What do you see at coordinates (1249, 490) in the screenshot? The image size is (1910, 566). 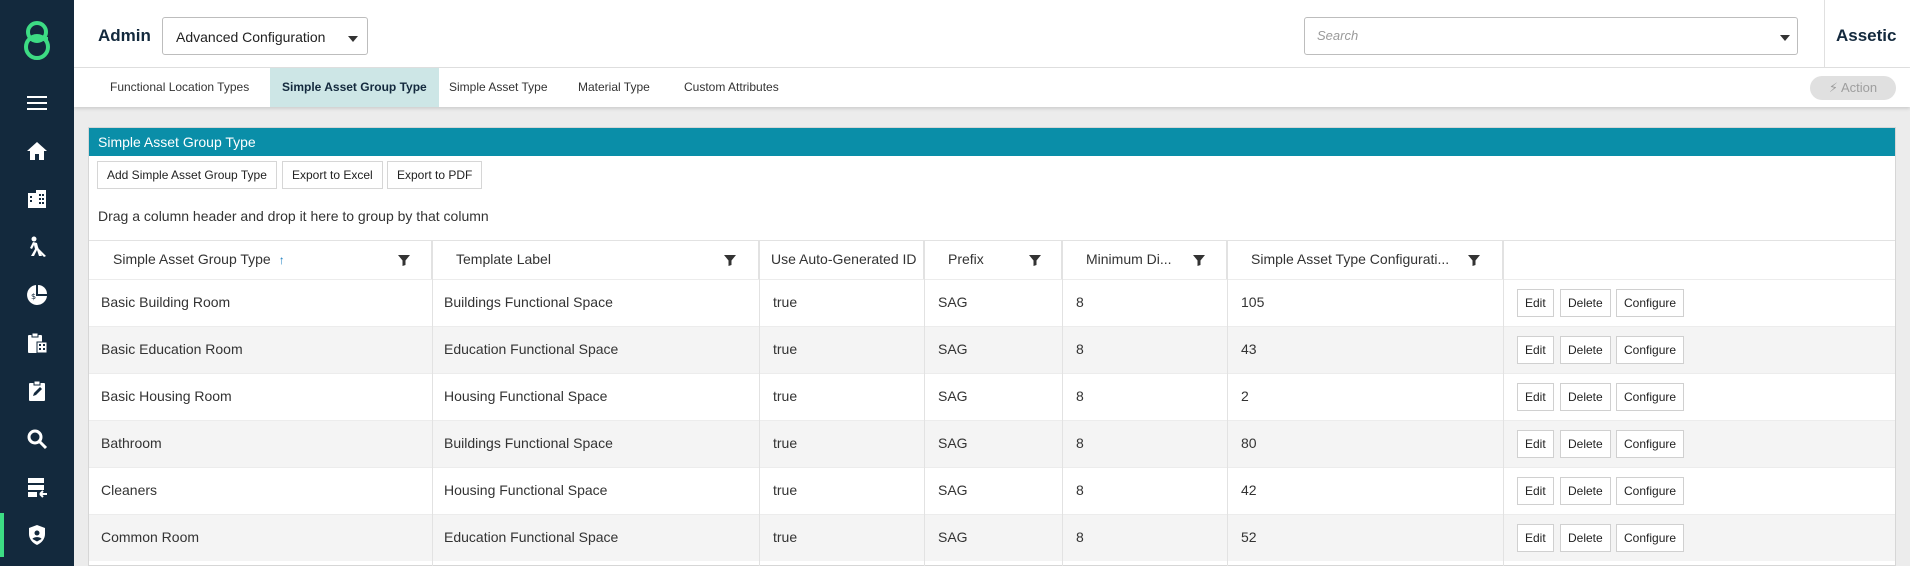 I see `cell-config: 42` at bounding box center [1249, 490].